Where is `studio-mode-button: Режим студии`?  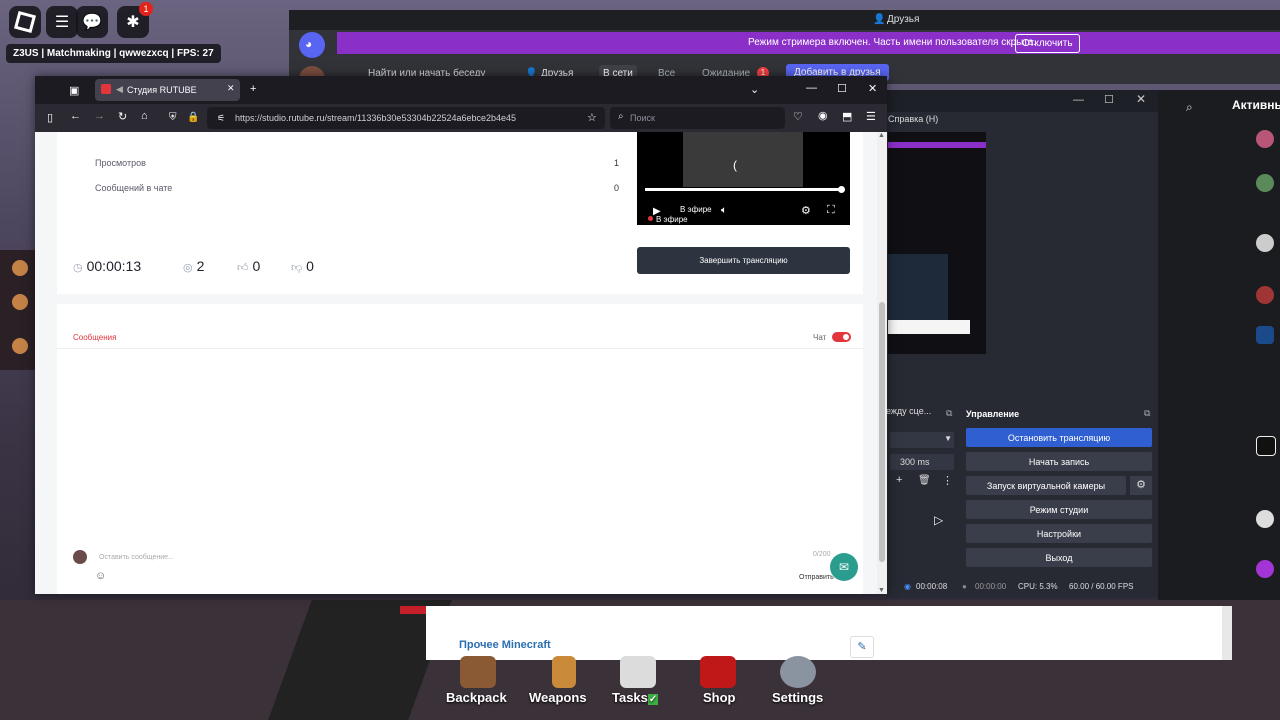
studio-mode-button: Режим студии is located at coordinates (1059, 509).